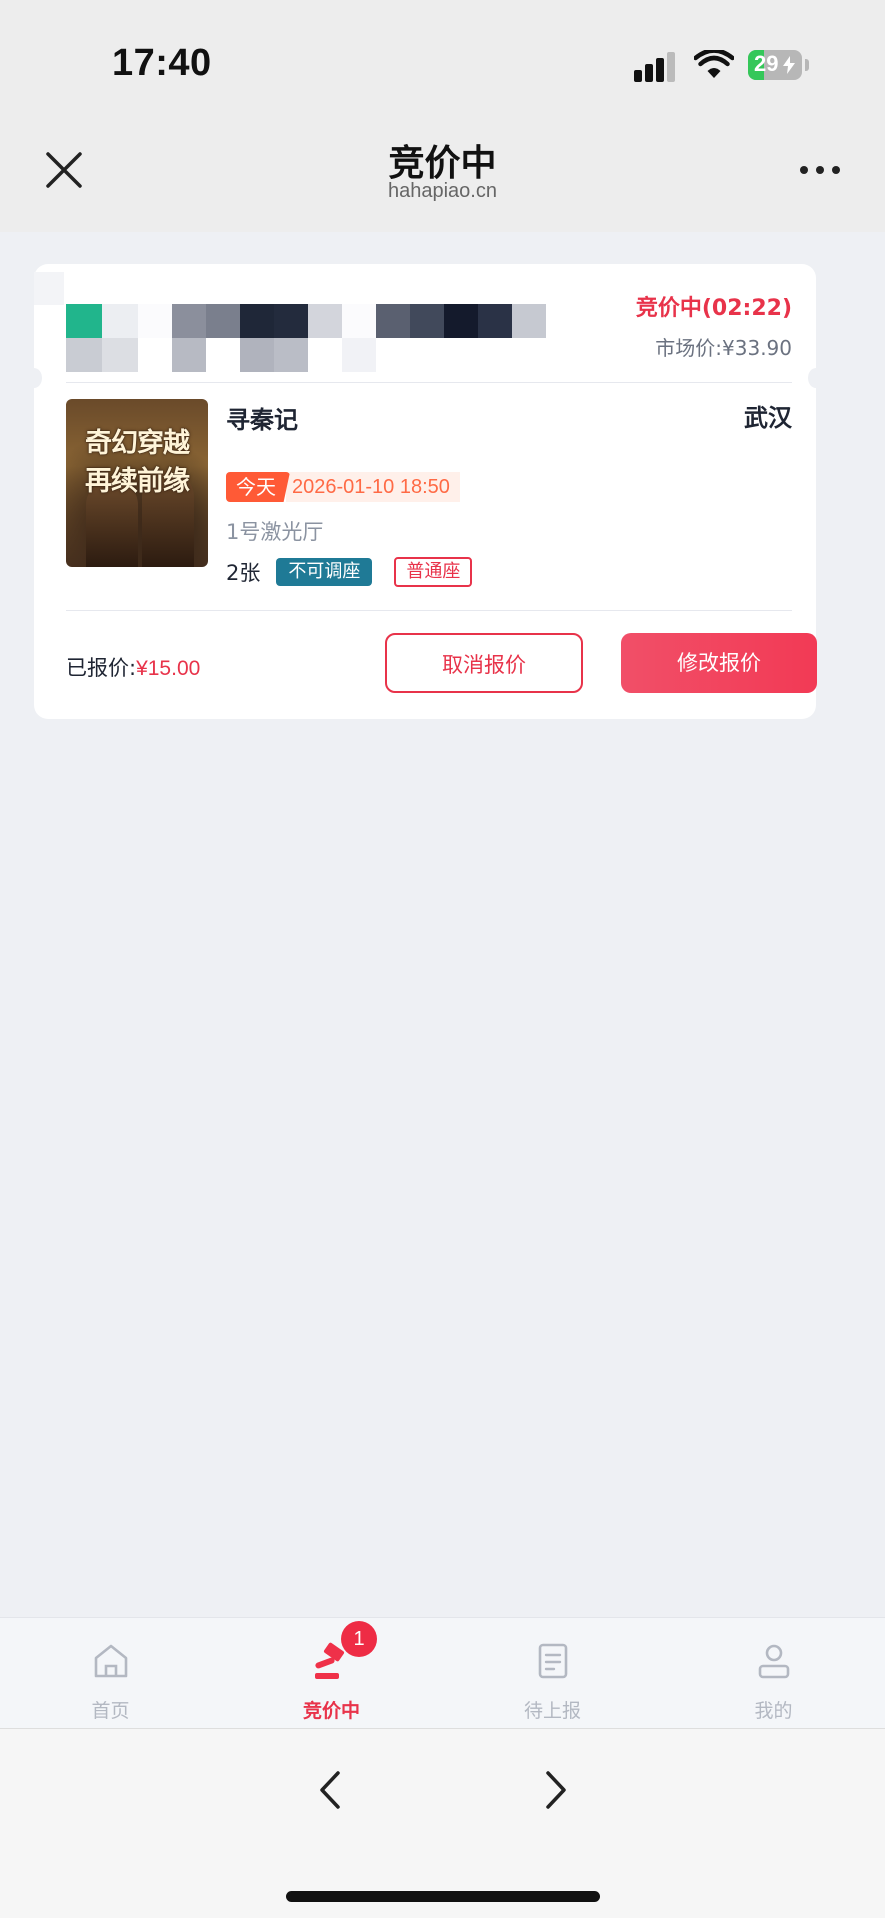 The width and height of the screenshot is (885, 1918). What do you see at coordinates (101, 668) in the screenshot?
I see `bid-price-label: 已报价:` at bounding box center [101, 668].